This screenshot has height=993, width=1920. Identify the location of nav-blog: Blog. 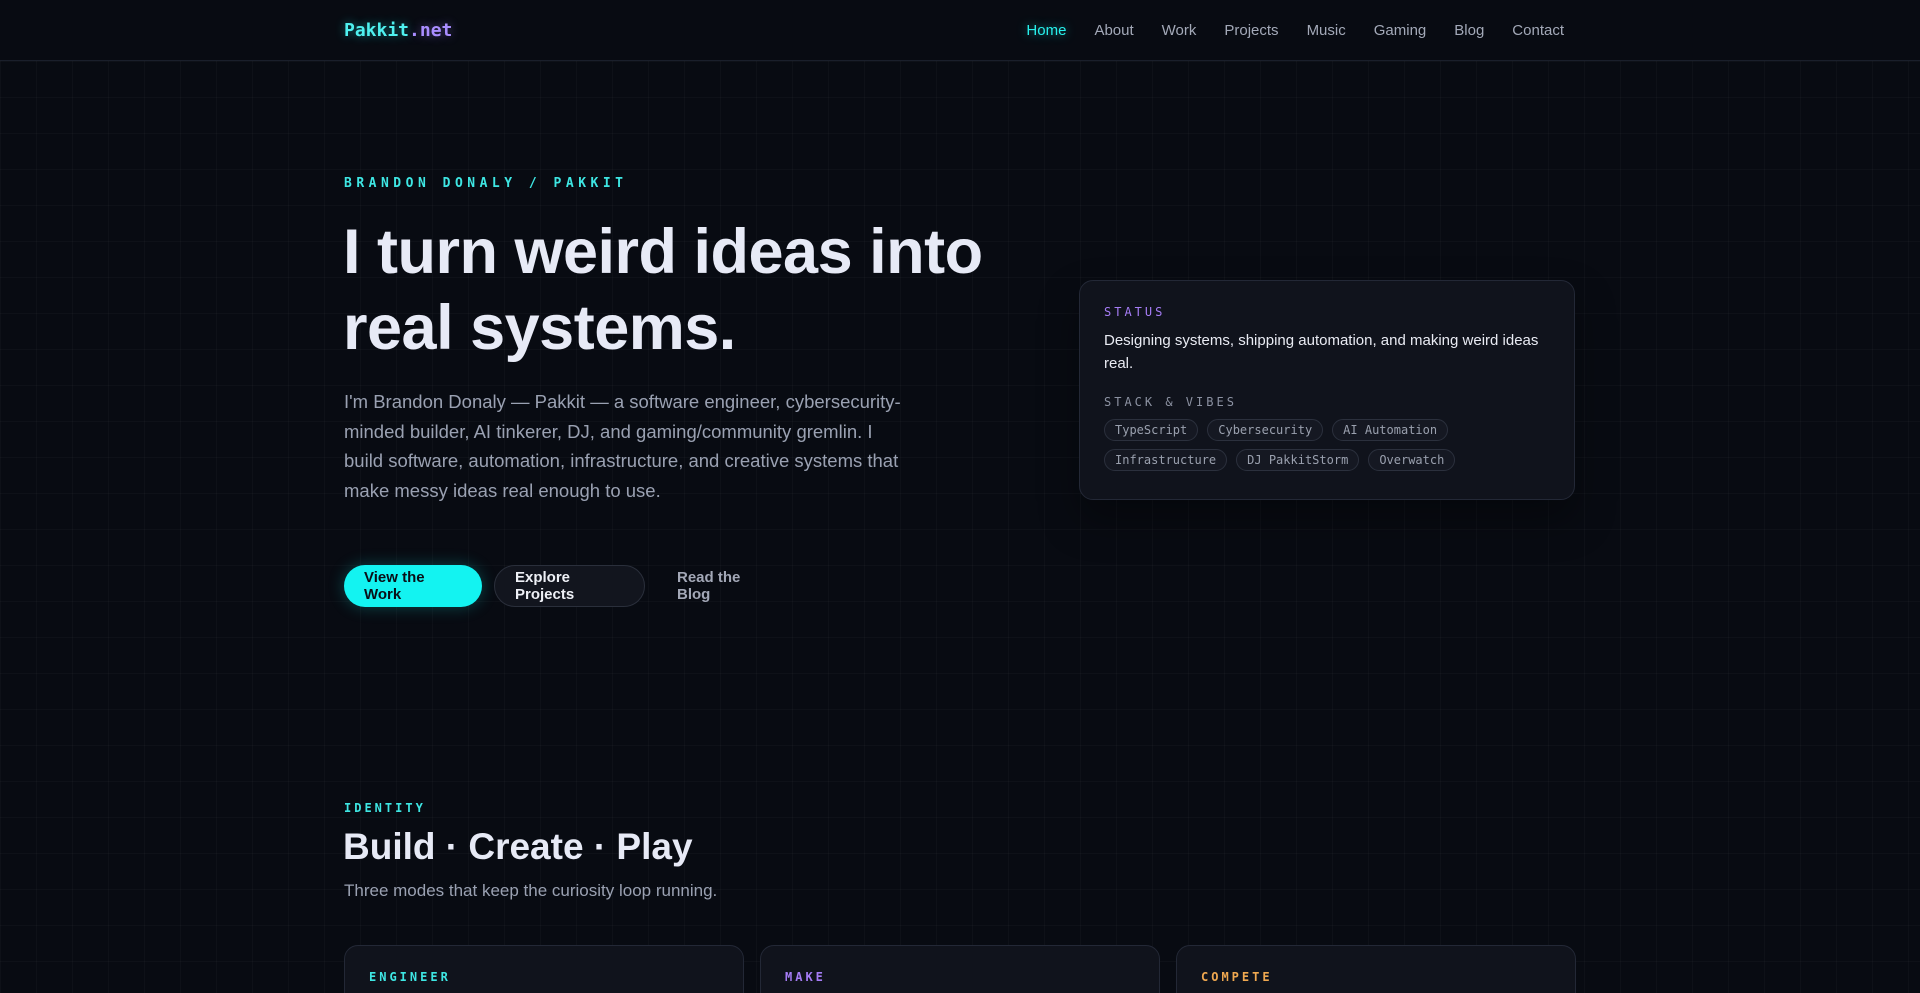
(1469, 30).